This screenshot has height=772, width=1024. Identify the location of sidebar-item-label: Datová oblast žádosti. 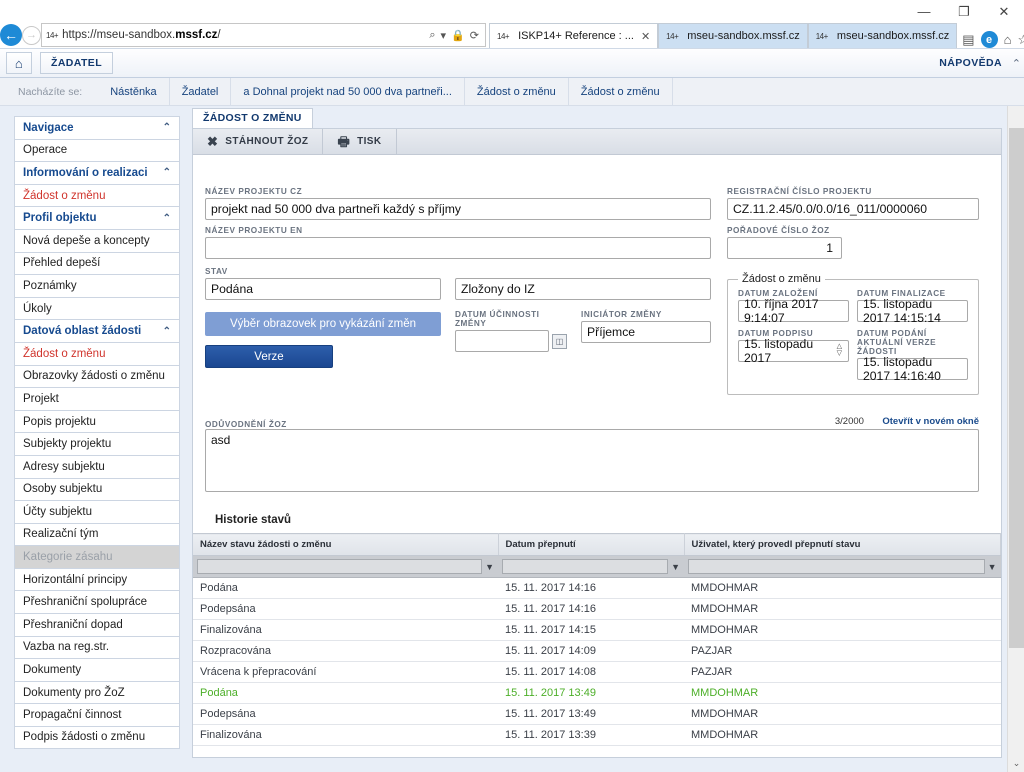
(82, 331).